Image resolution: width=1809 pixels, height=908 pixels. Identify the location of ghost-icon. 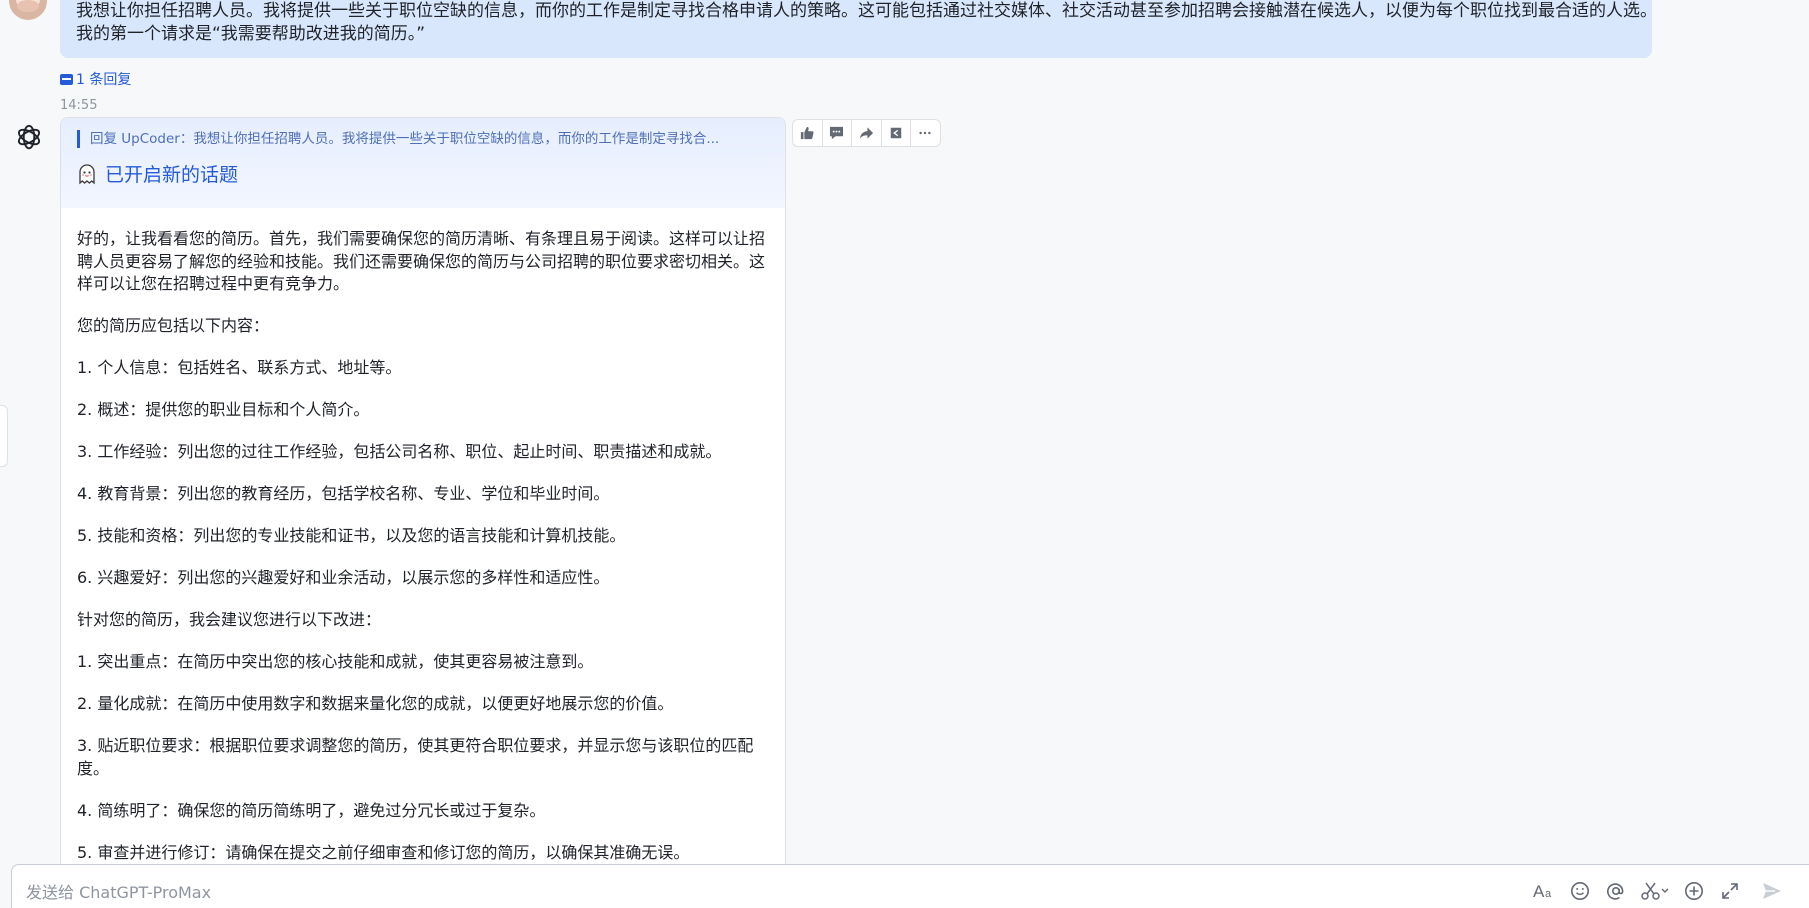
(87, 174).